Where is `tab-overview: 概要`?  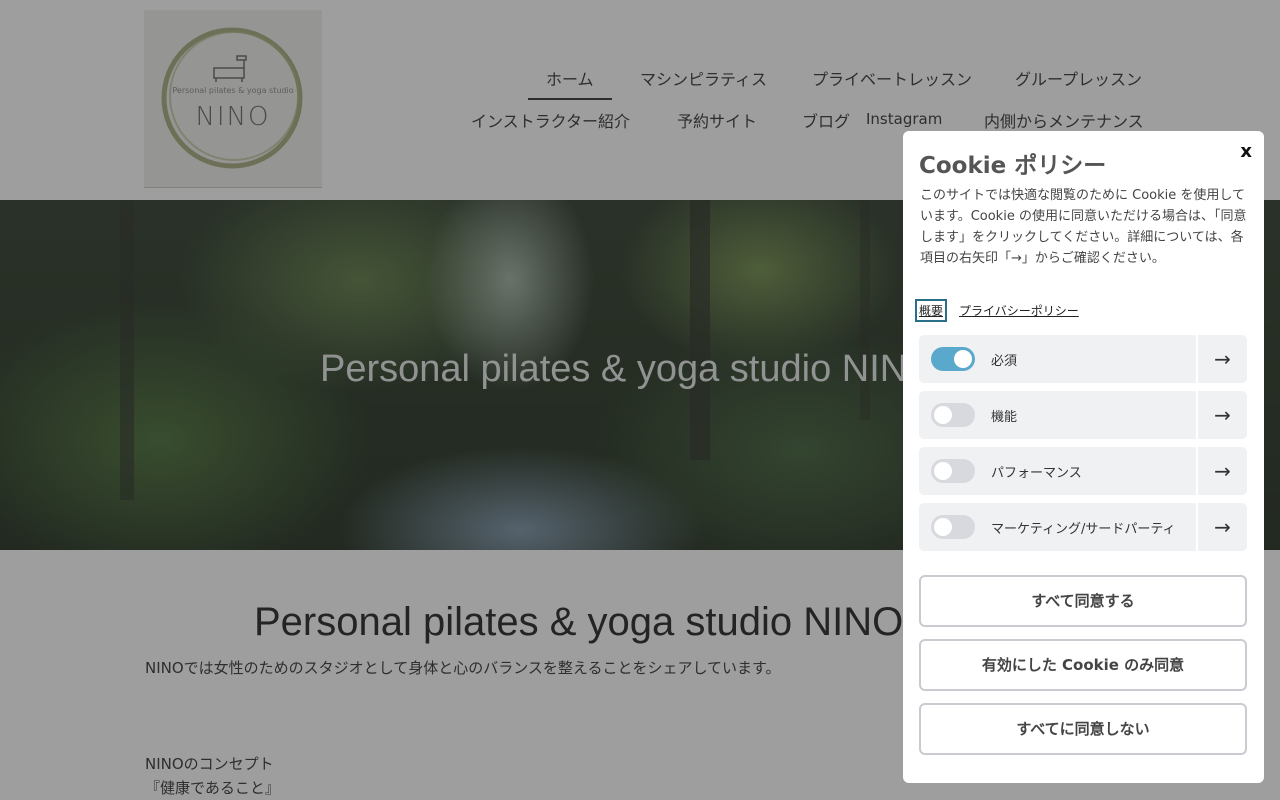 tab-overview: 概要 is located at coordinates (931, 310).